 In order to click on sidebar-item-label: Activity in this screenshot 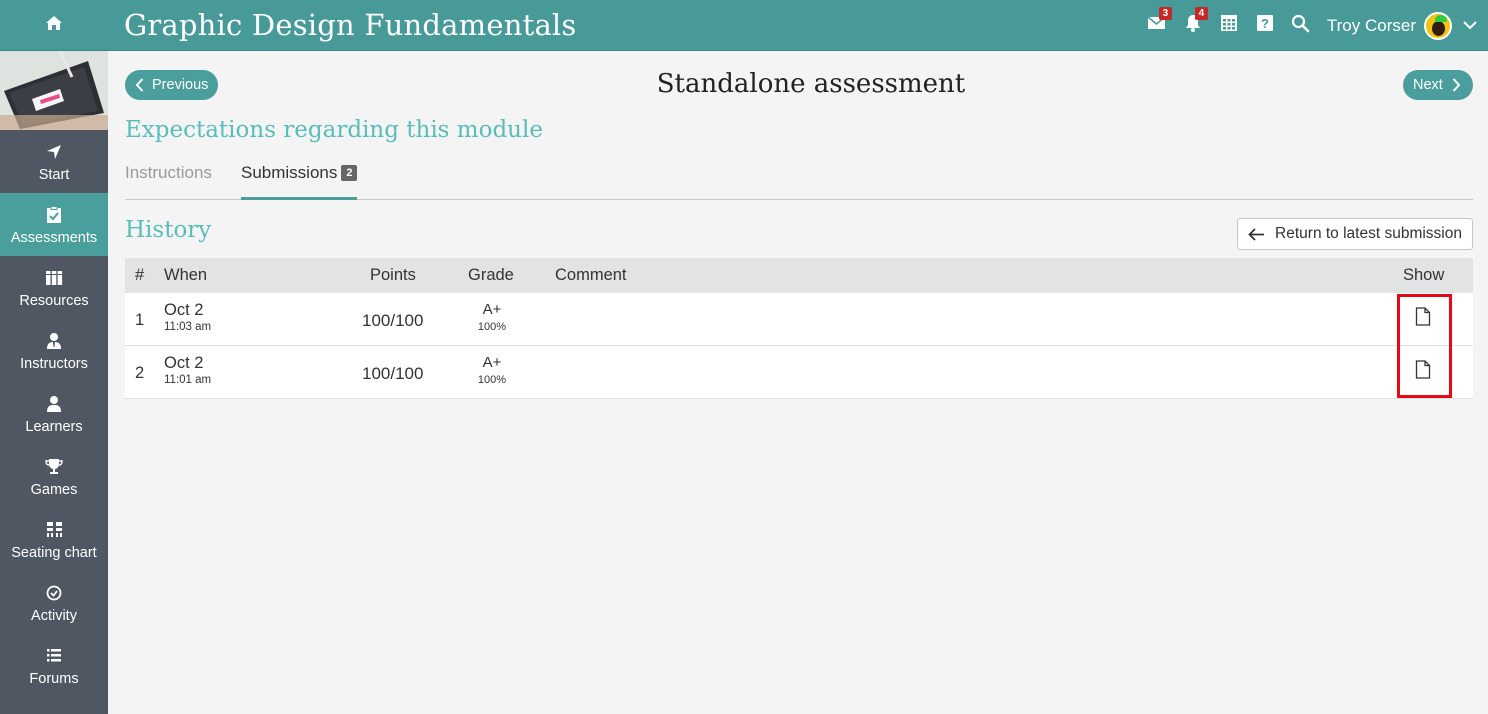, I will do `click(54, 615)`.